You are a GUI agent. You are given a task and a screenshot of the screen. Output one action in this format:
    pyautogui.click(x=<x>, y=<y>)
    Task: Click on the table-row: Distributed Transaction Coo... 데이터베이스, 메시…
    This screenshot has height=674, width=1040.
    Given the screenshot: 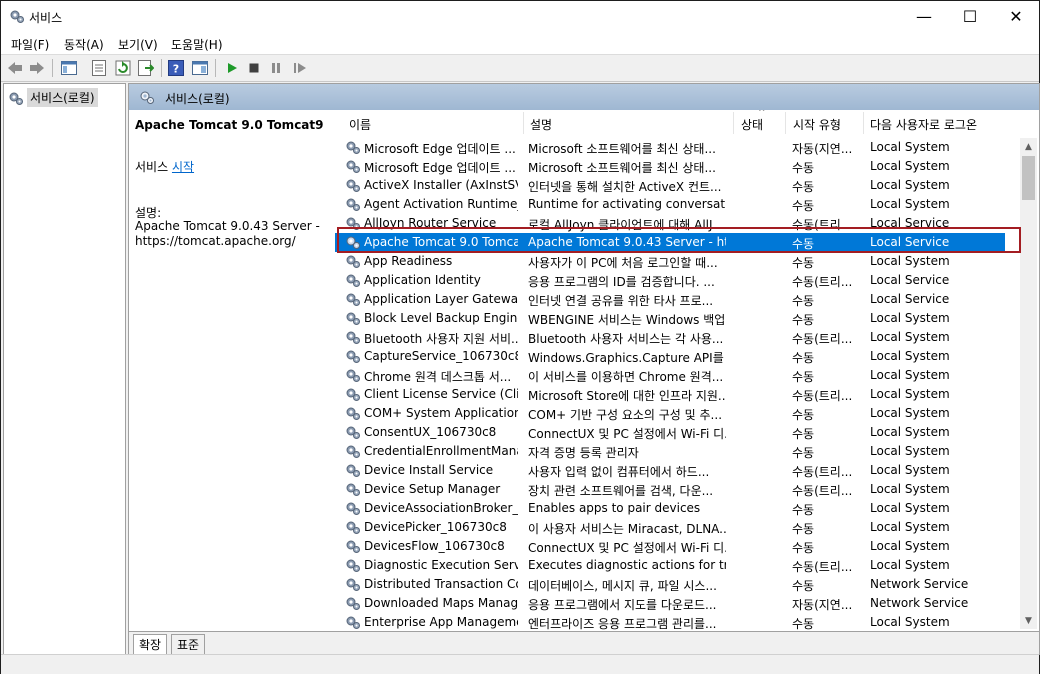 What is the action you would take?
    pyautogui.click(x=670, y=584)
    